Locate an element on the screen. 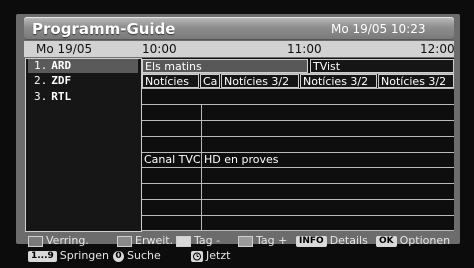  clock-icon is located at coordinates (197, 256).